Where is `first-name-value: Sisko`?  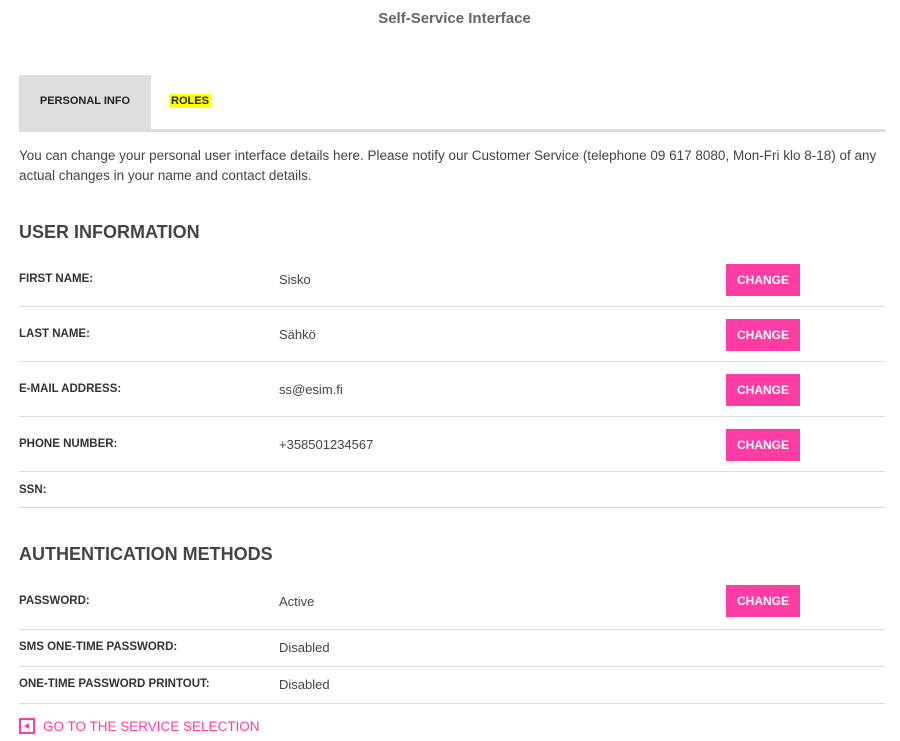 first-name-value: Sisko is located at coordinates (295, 279).